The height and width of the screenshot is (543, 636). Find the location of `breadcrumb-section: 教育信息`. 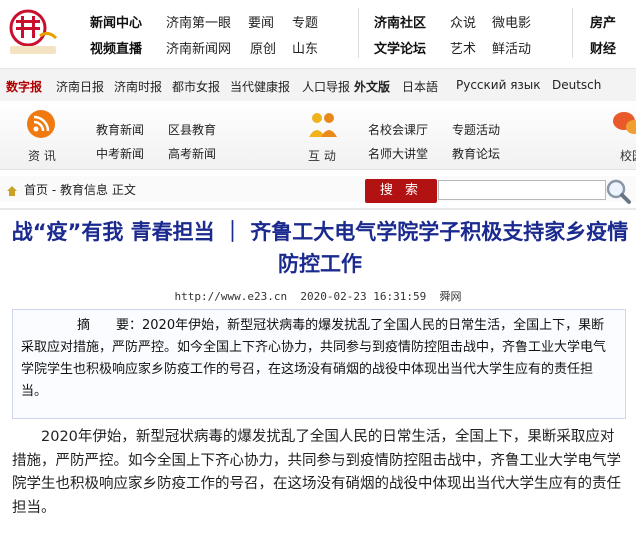

breadcrumb-section: 教育信息 is located at coordinates (84, 190).